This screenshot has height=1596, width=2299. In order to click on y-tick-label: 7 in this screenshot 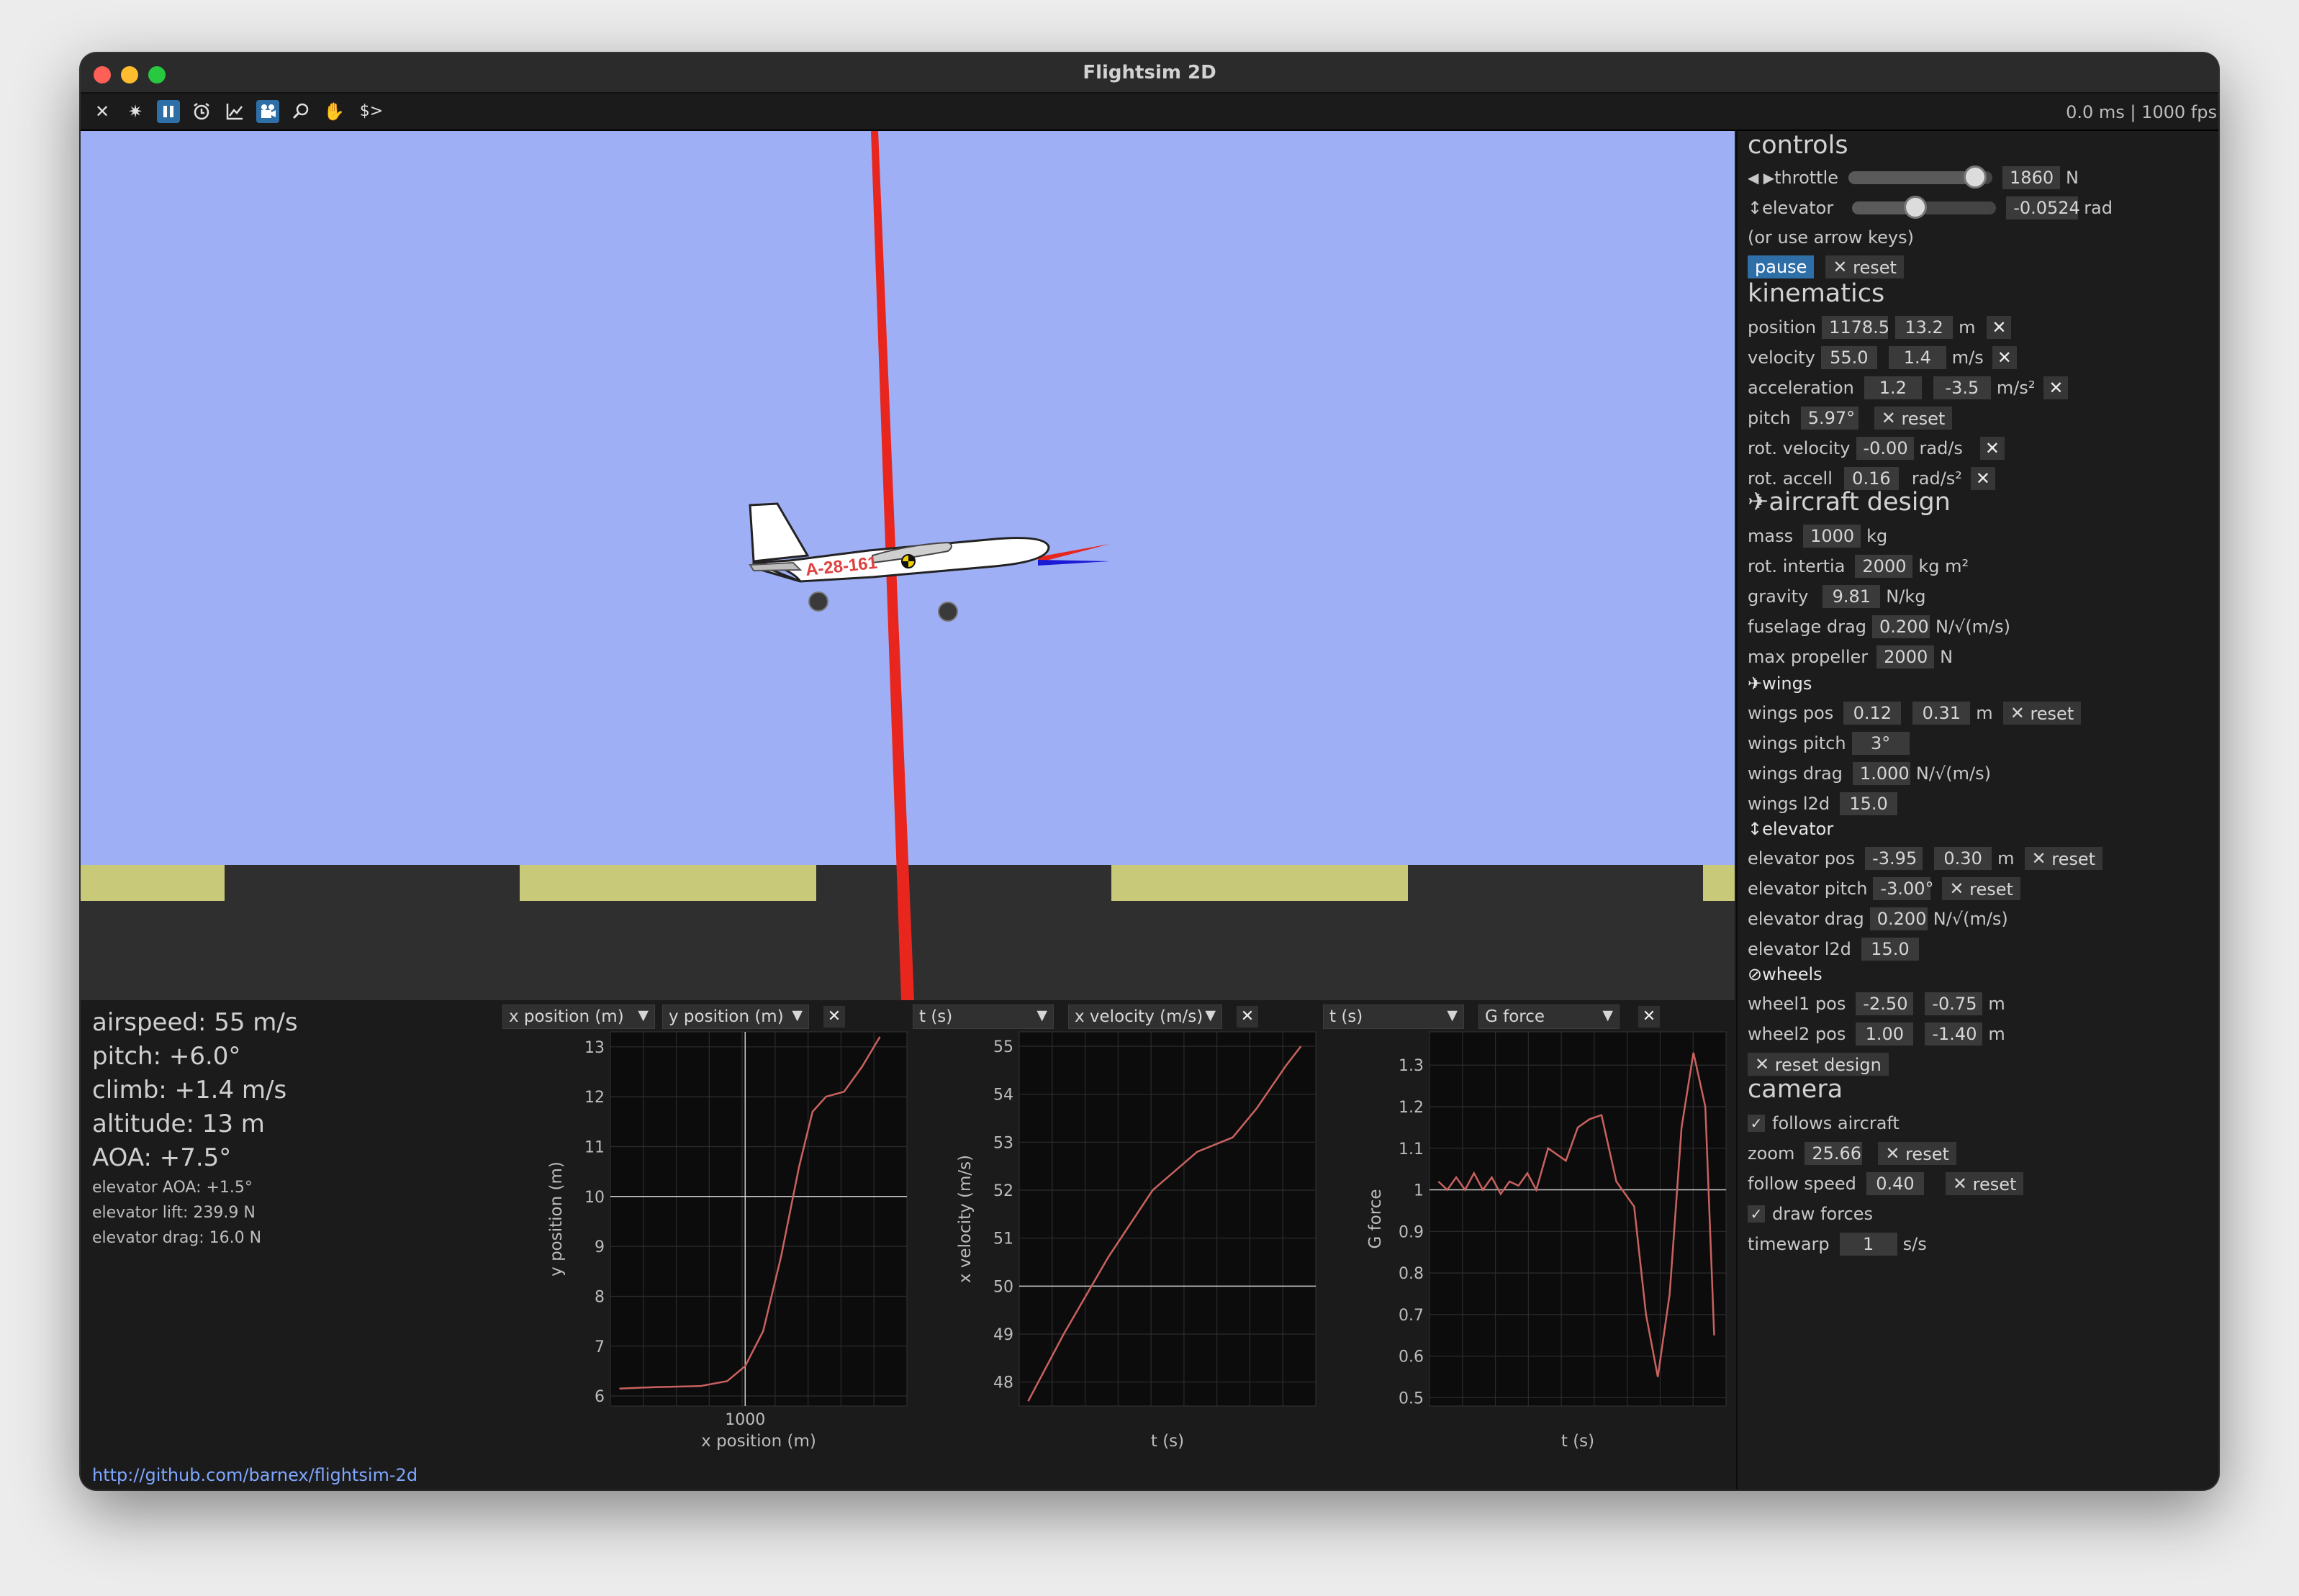, I will do `click(600, 1347)`.